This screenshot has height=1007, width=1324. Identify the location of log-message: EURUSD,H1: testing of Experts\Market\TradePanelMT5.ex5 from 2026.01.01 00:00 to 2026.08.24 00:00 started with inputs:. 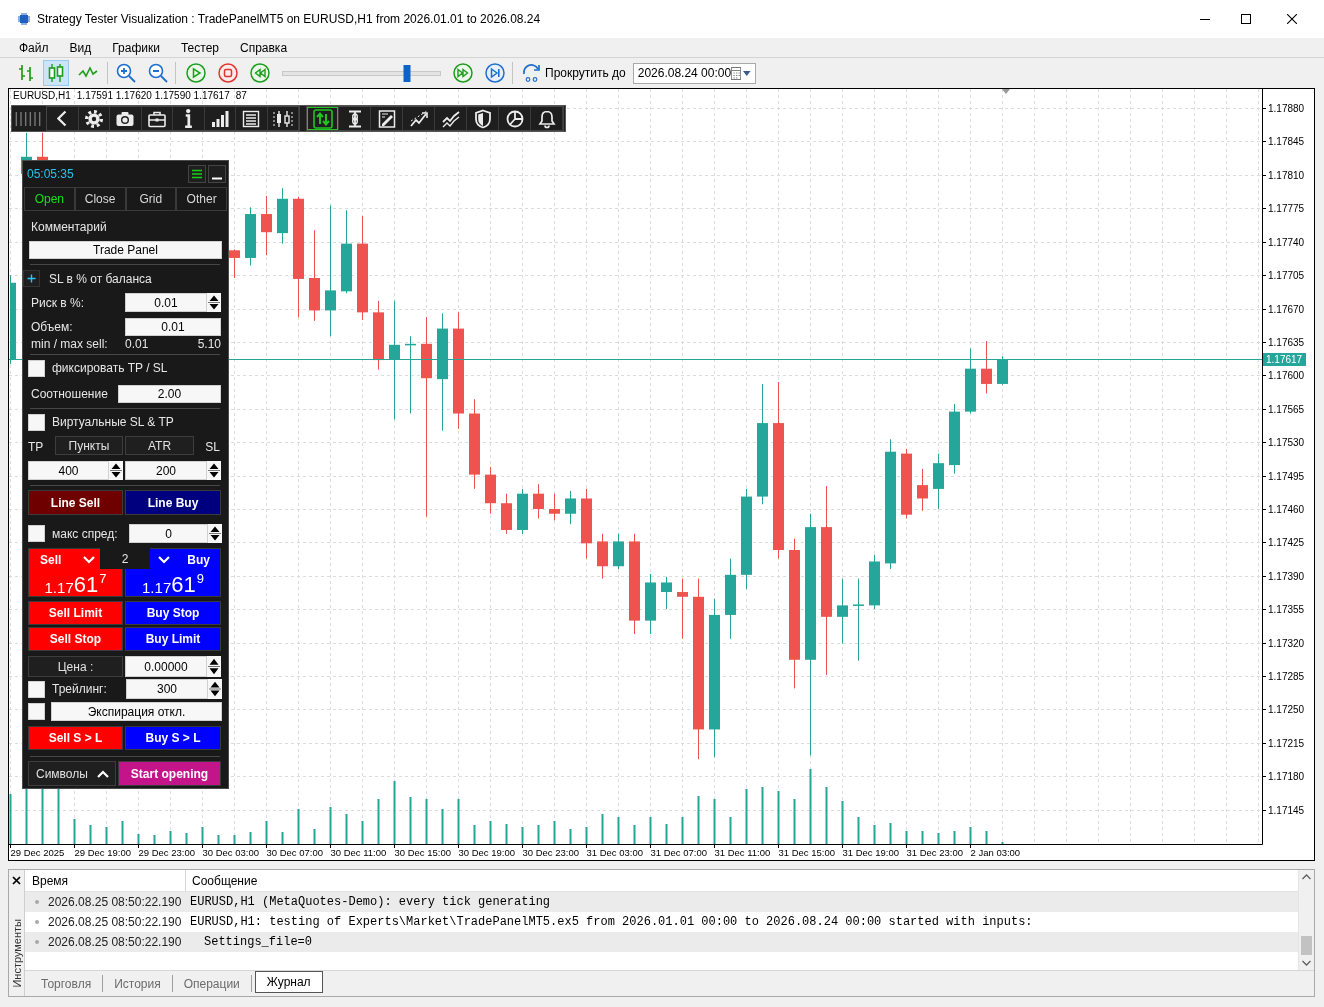
(611, 922).